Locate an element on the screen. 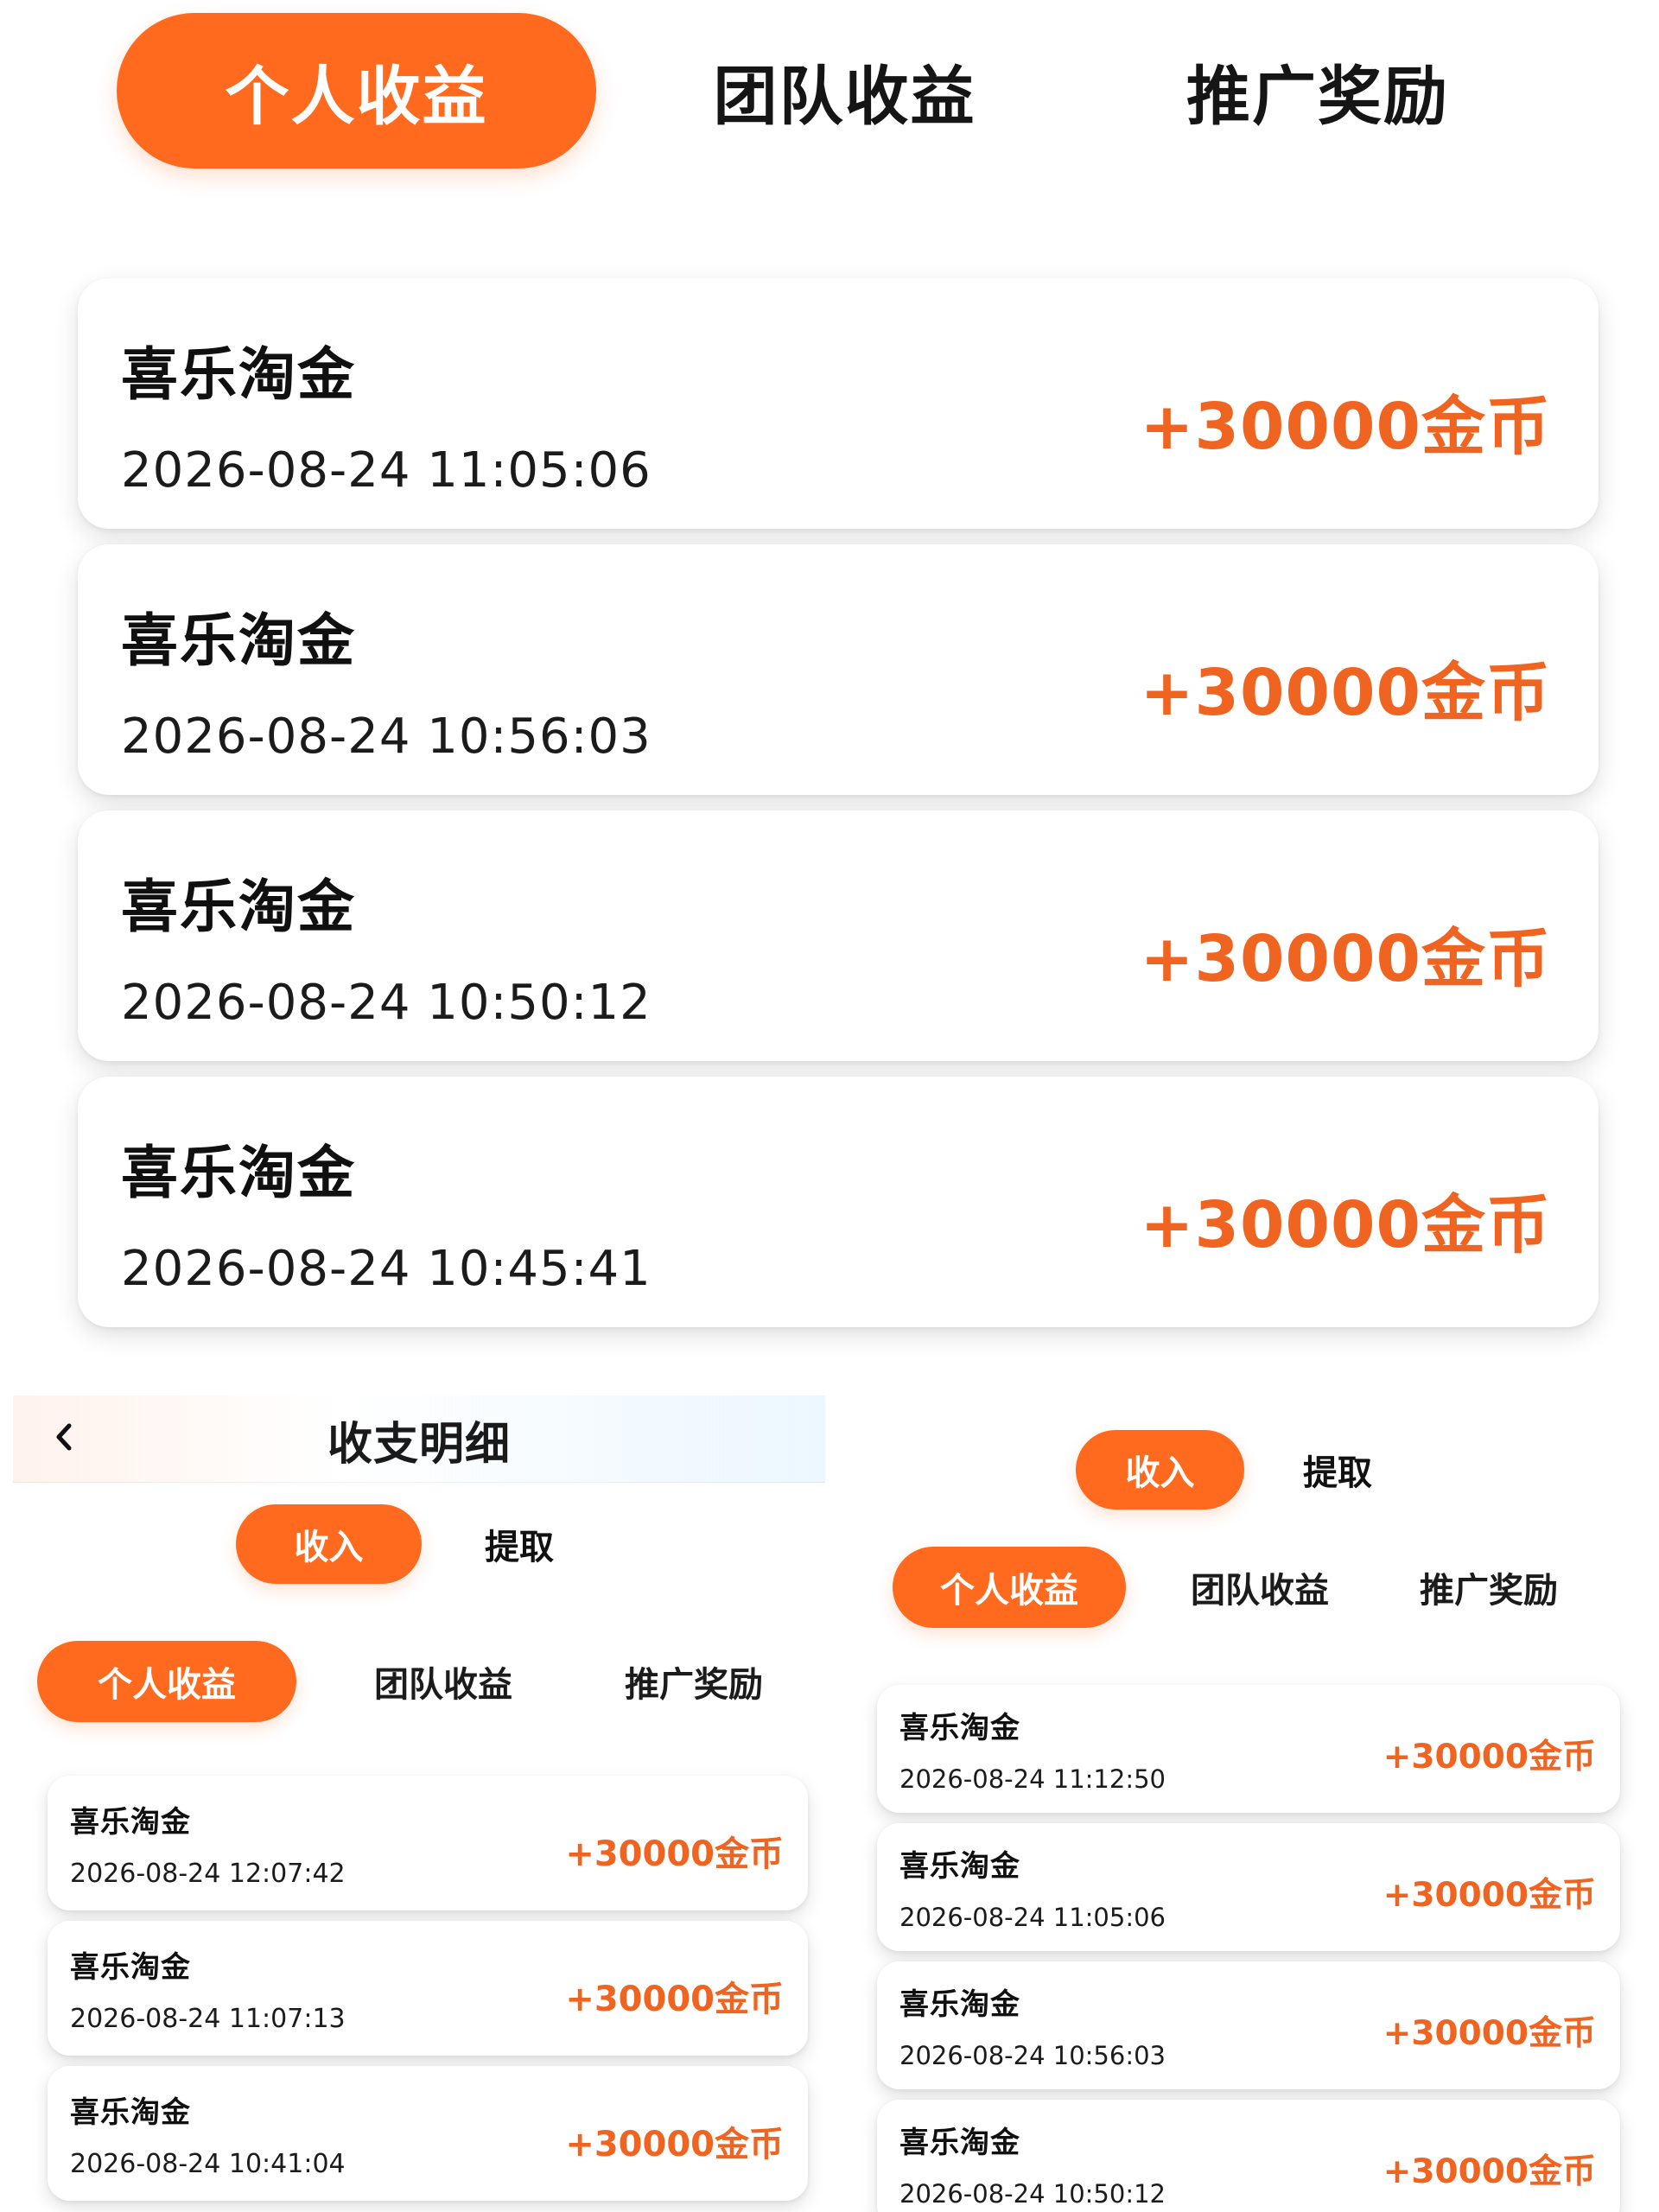 This screenshot has height=2212, width=1659. page-title: 收支明细 is located at coordinates (419, 1445).